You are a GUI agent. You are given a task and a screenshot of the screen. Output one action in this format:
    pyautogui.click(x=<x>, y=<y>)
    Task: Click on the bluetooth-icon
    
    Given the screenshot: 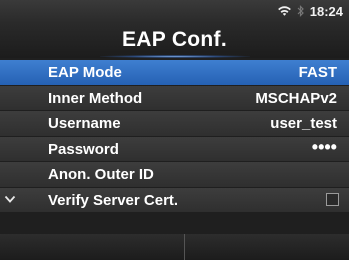 What is the action you would take?
    pyautogui.click(x=300, y=11)
    